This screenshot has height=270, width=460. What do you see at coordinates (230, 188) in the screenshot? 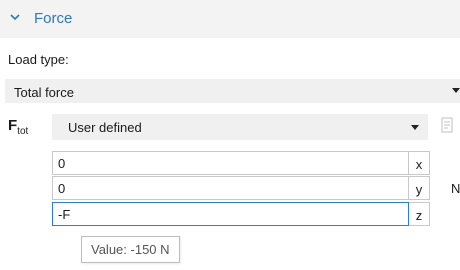
I see `force-y-input: 0` at bounding box center [230, 188].